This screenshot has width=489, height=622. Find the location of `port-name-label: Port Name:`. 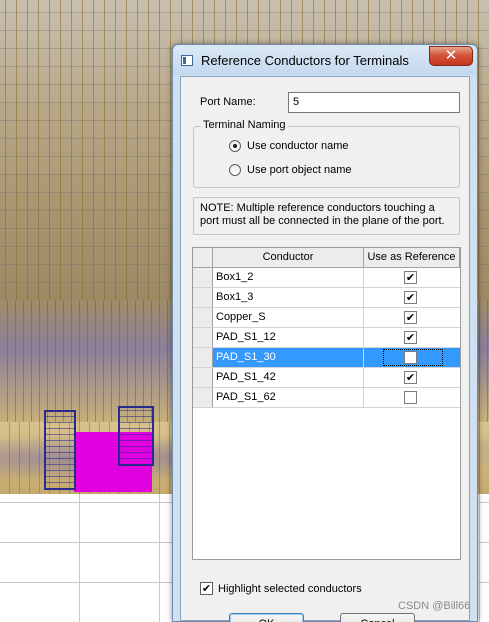

port-name-label: Port Name: is located at coordinates (228, 102).